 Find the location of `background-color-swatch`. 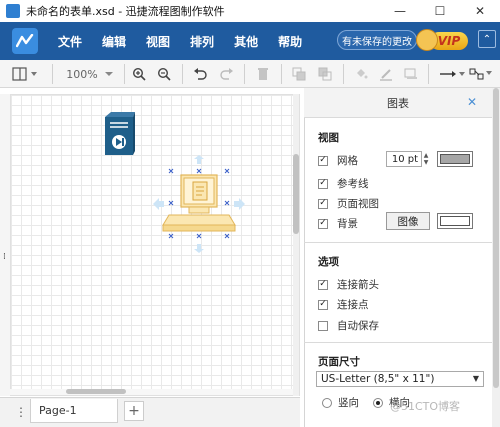

background-color-swatch is located at coordinates (455, 221).